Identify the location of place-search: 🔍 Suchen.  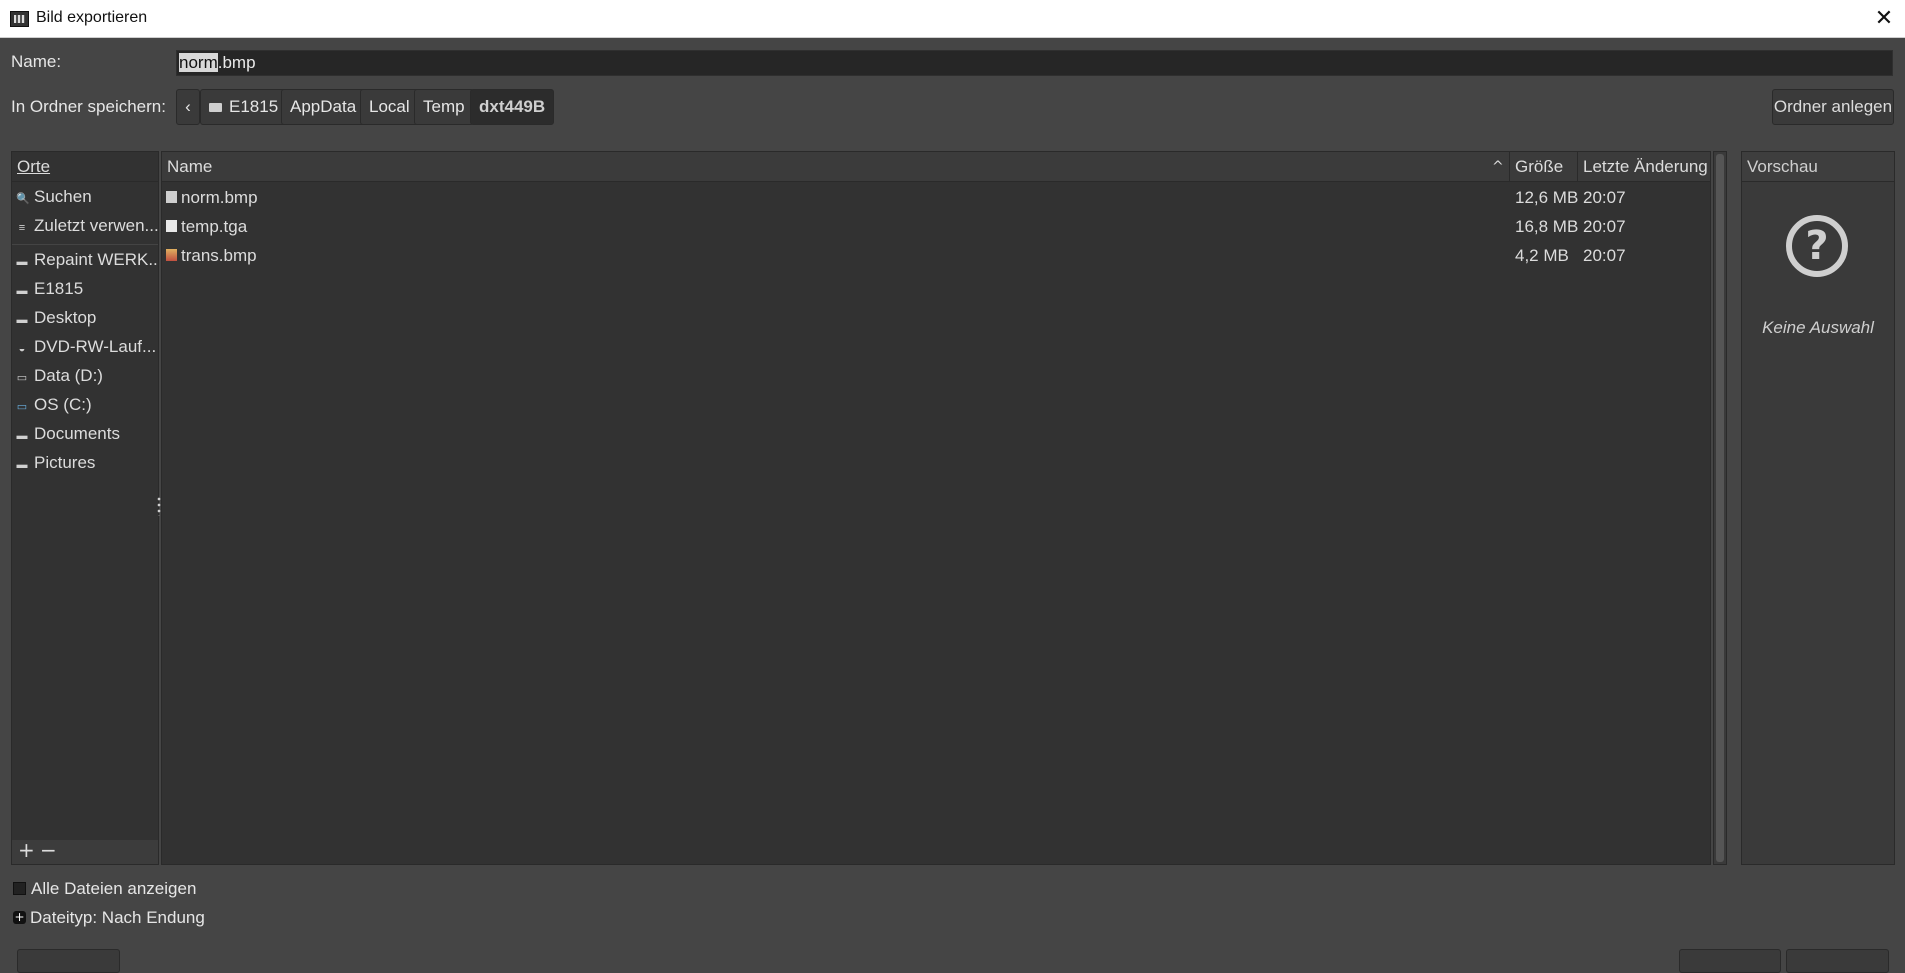
(85, 197).